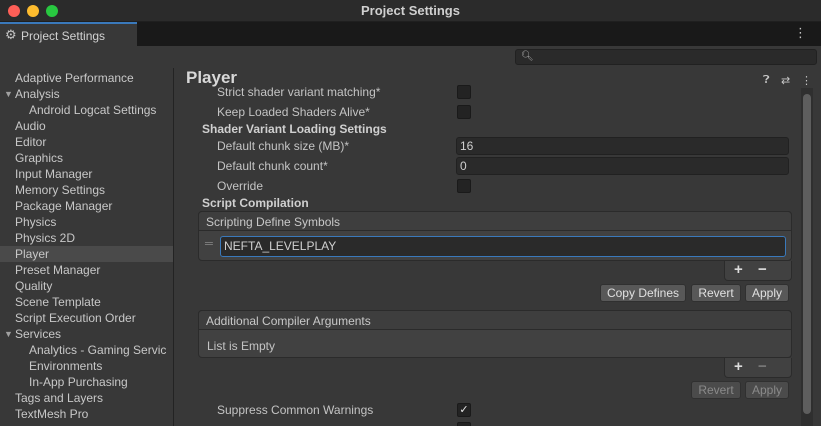  I want to click on compiler-args-header: Additional Compiler Arguments, so click(495, 320).